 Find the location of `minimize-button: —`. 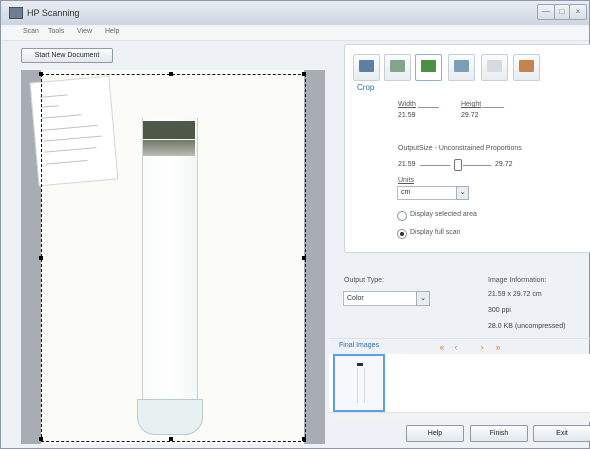

minimize-button: — is located at coordinates (546, 12).